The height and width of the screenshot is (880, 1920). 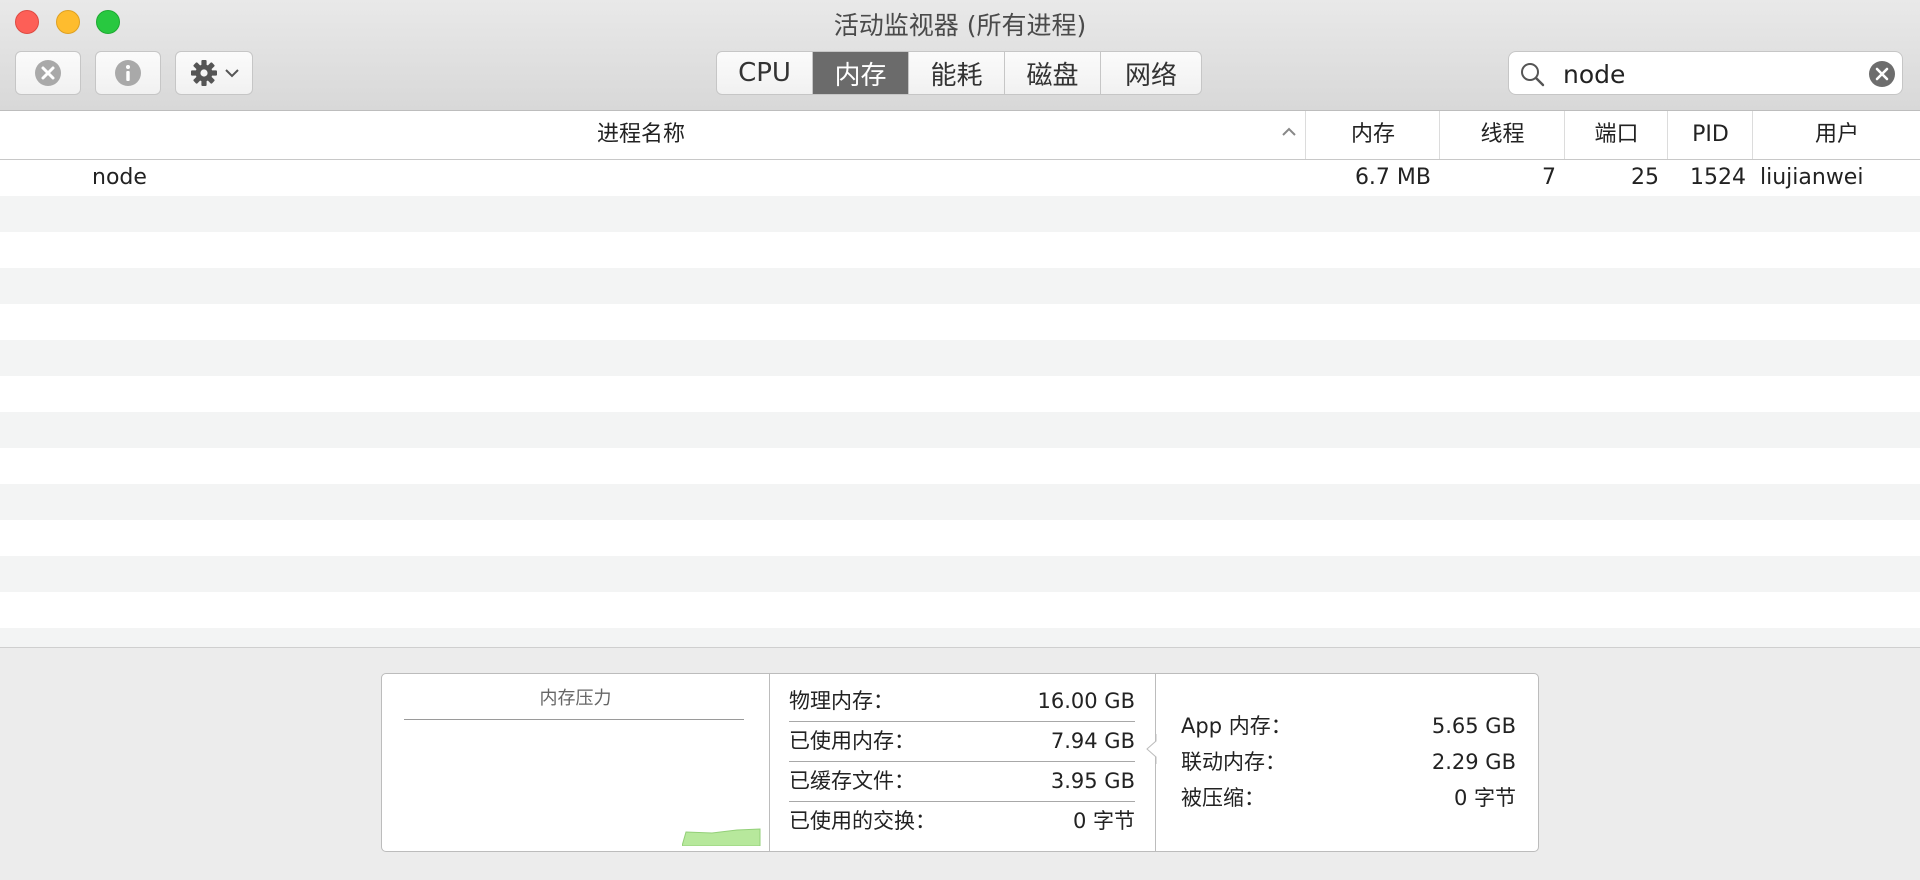 I want to click on process-pid: 1524, so click(x=1718, y=177).